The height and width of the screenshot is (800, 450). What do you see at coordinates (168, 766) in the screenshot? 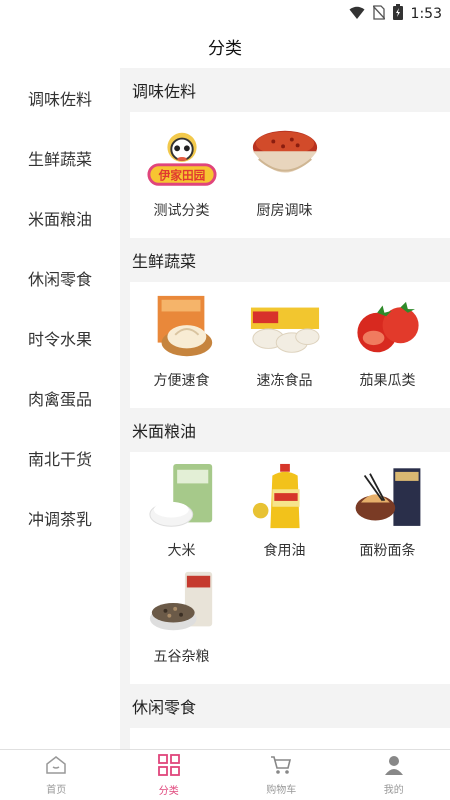
I see `category-grid-icon` at bounding box center [168, 766].